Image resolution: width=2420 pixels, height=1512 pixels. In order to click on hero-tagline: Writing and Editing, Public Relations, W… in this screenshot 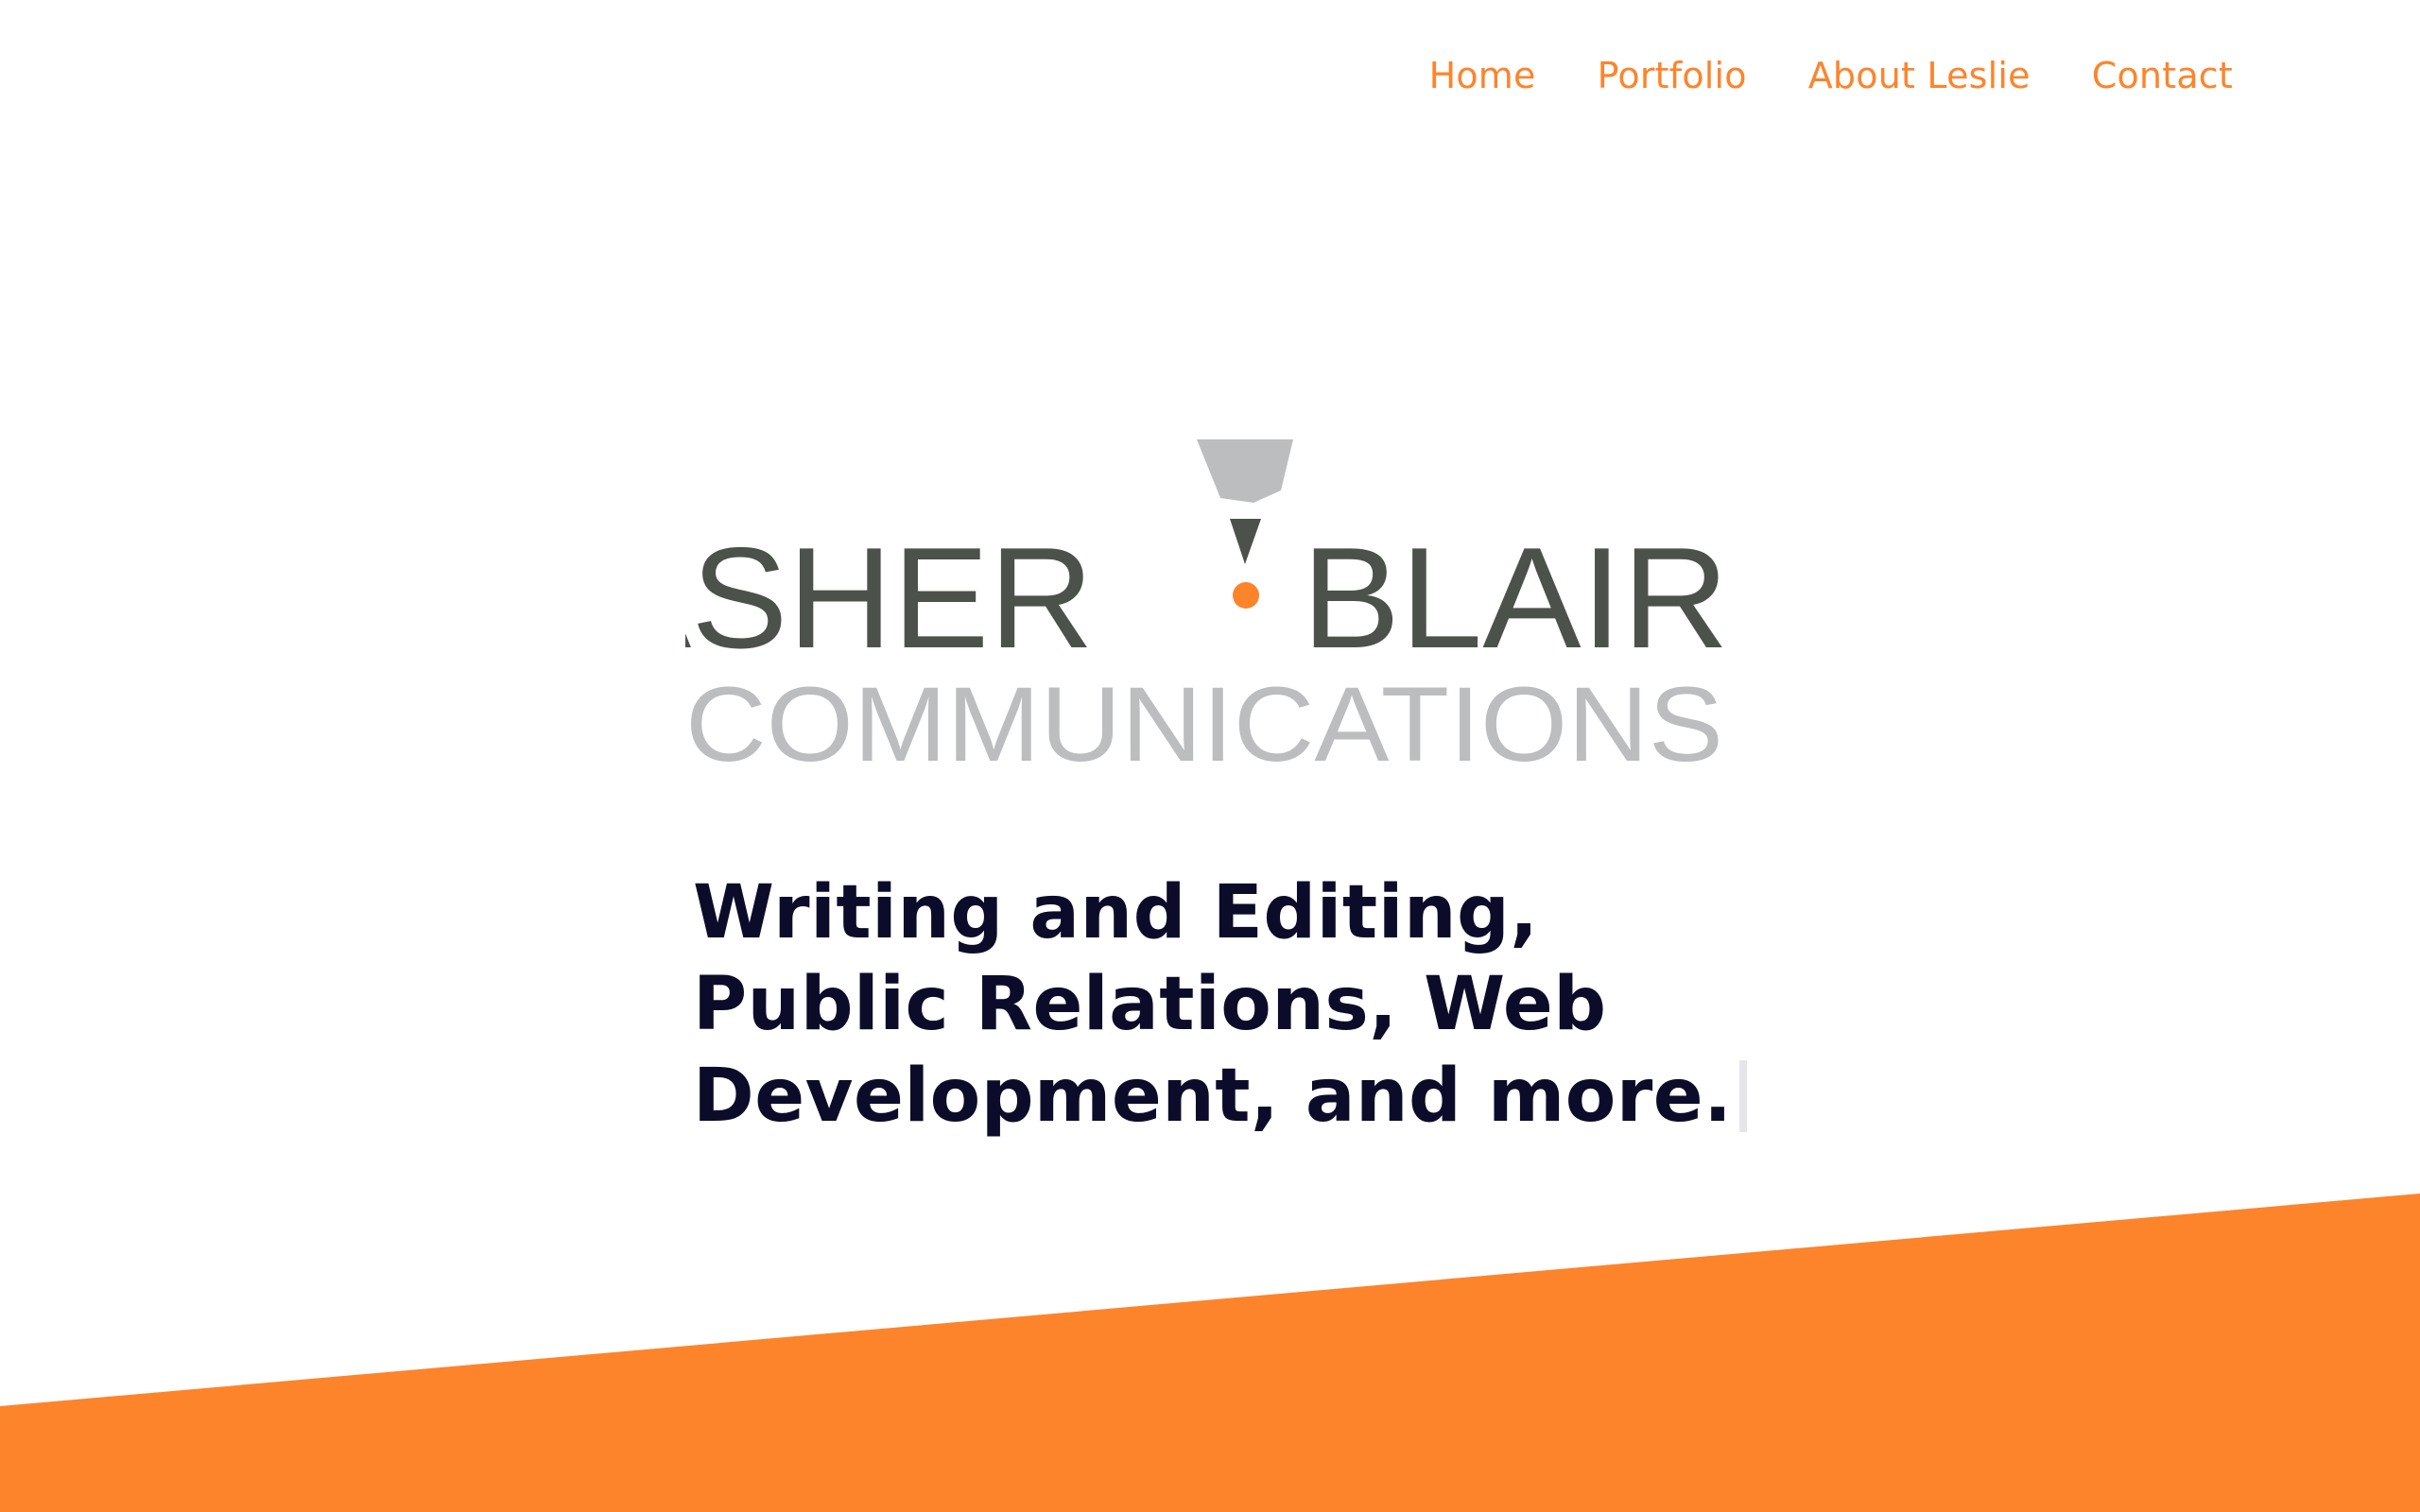, I will do `click(1220, 1005)`.